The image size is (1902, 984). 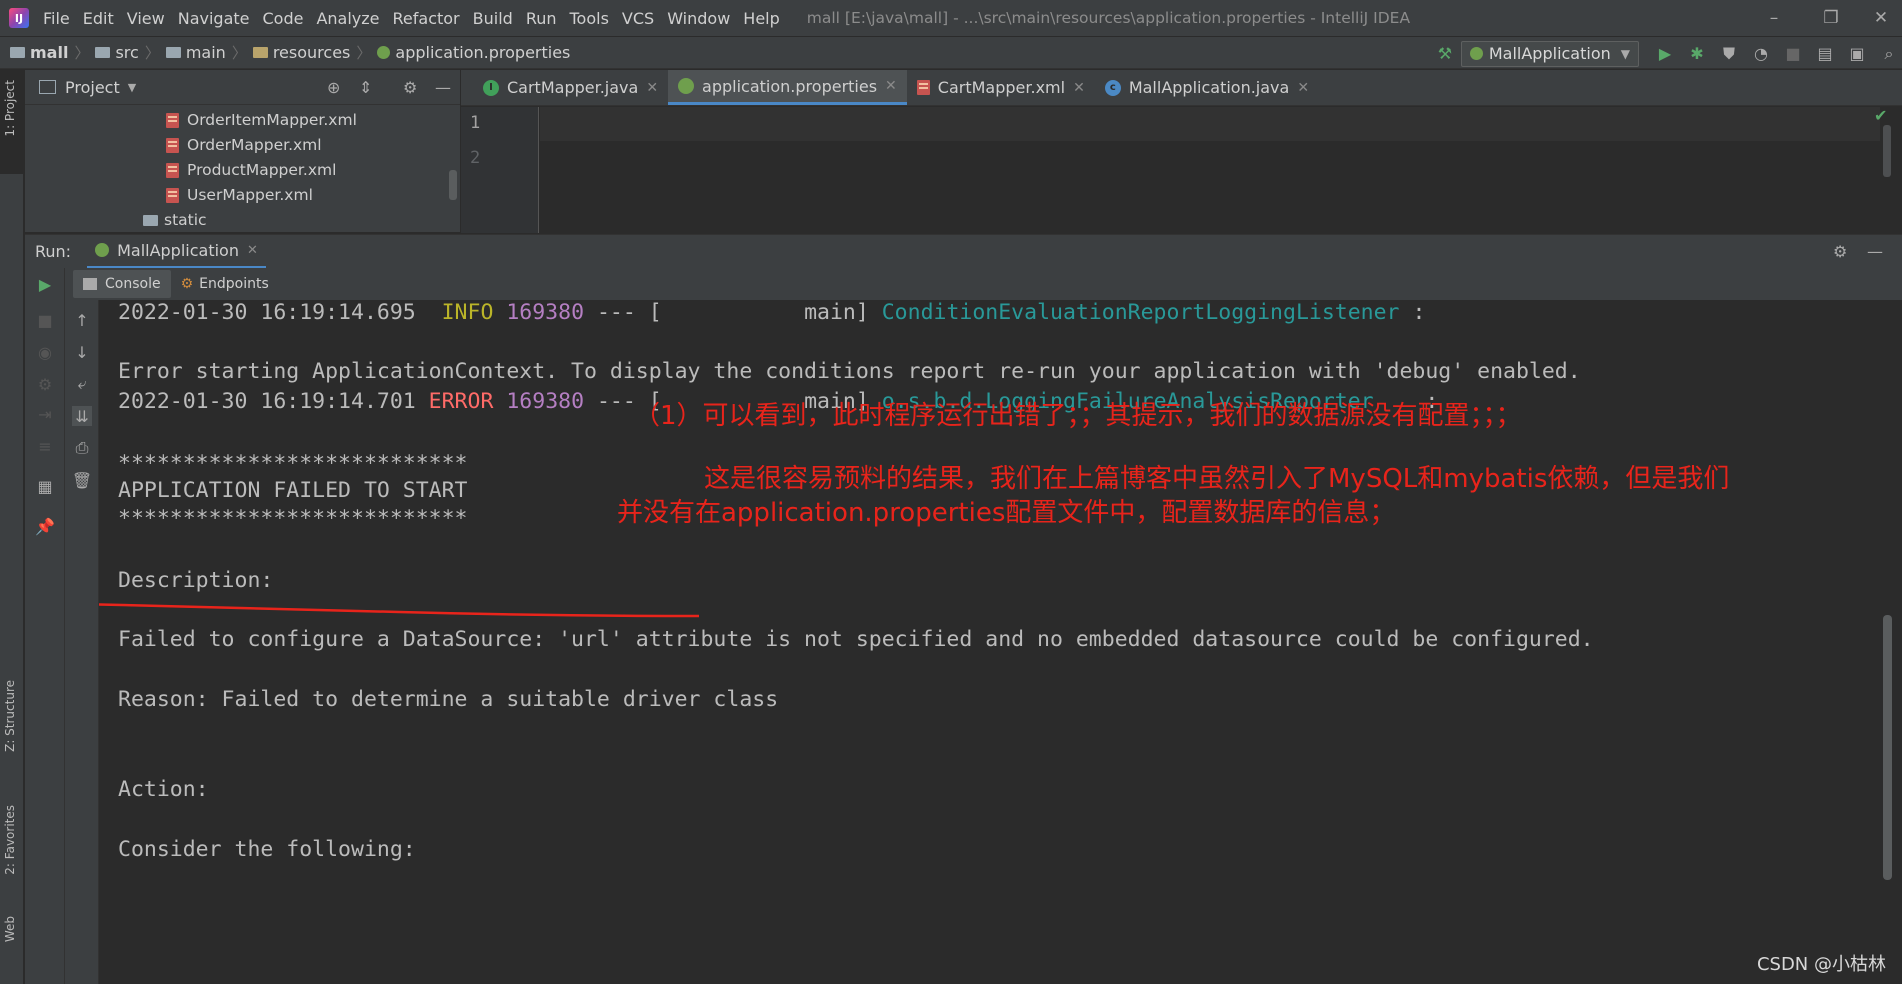 I want to click on inspection-ok-icon: ✔, so click(x=1880, y=115).